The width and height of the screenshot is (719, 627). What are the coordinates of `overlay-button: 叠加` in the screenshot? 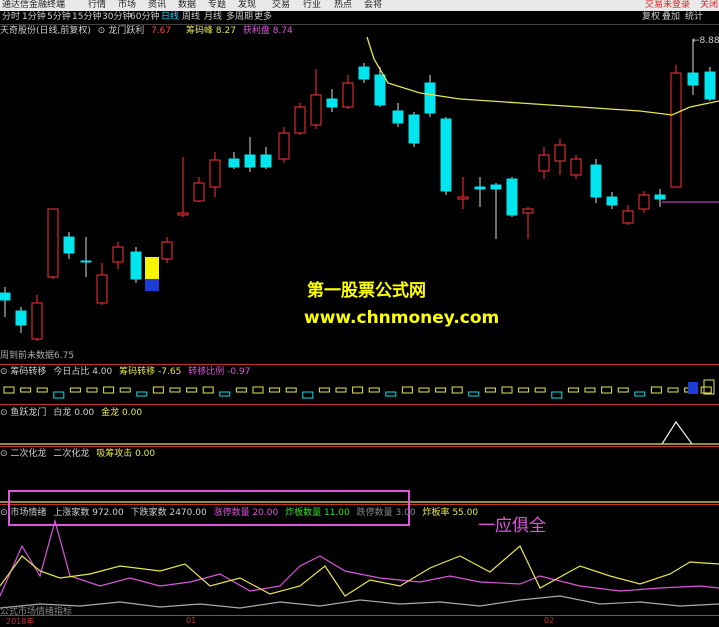 It's located at (671, 17).